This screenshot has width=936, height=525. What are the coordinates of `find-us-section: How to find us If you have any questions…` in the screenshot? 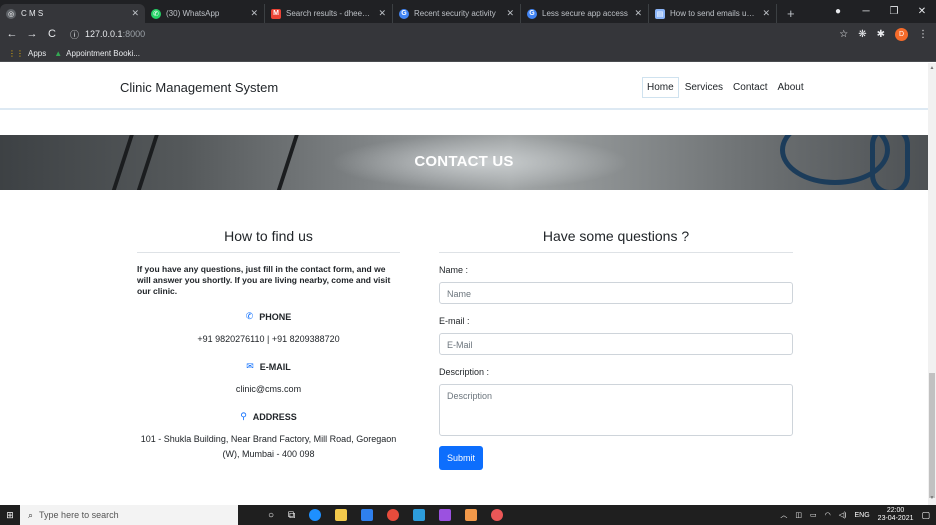 It's located at (268, 345).